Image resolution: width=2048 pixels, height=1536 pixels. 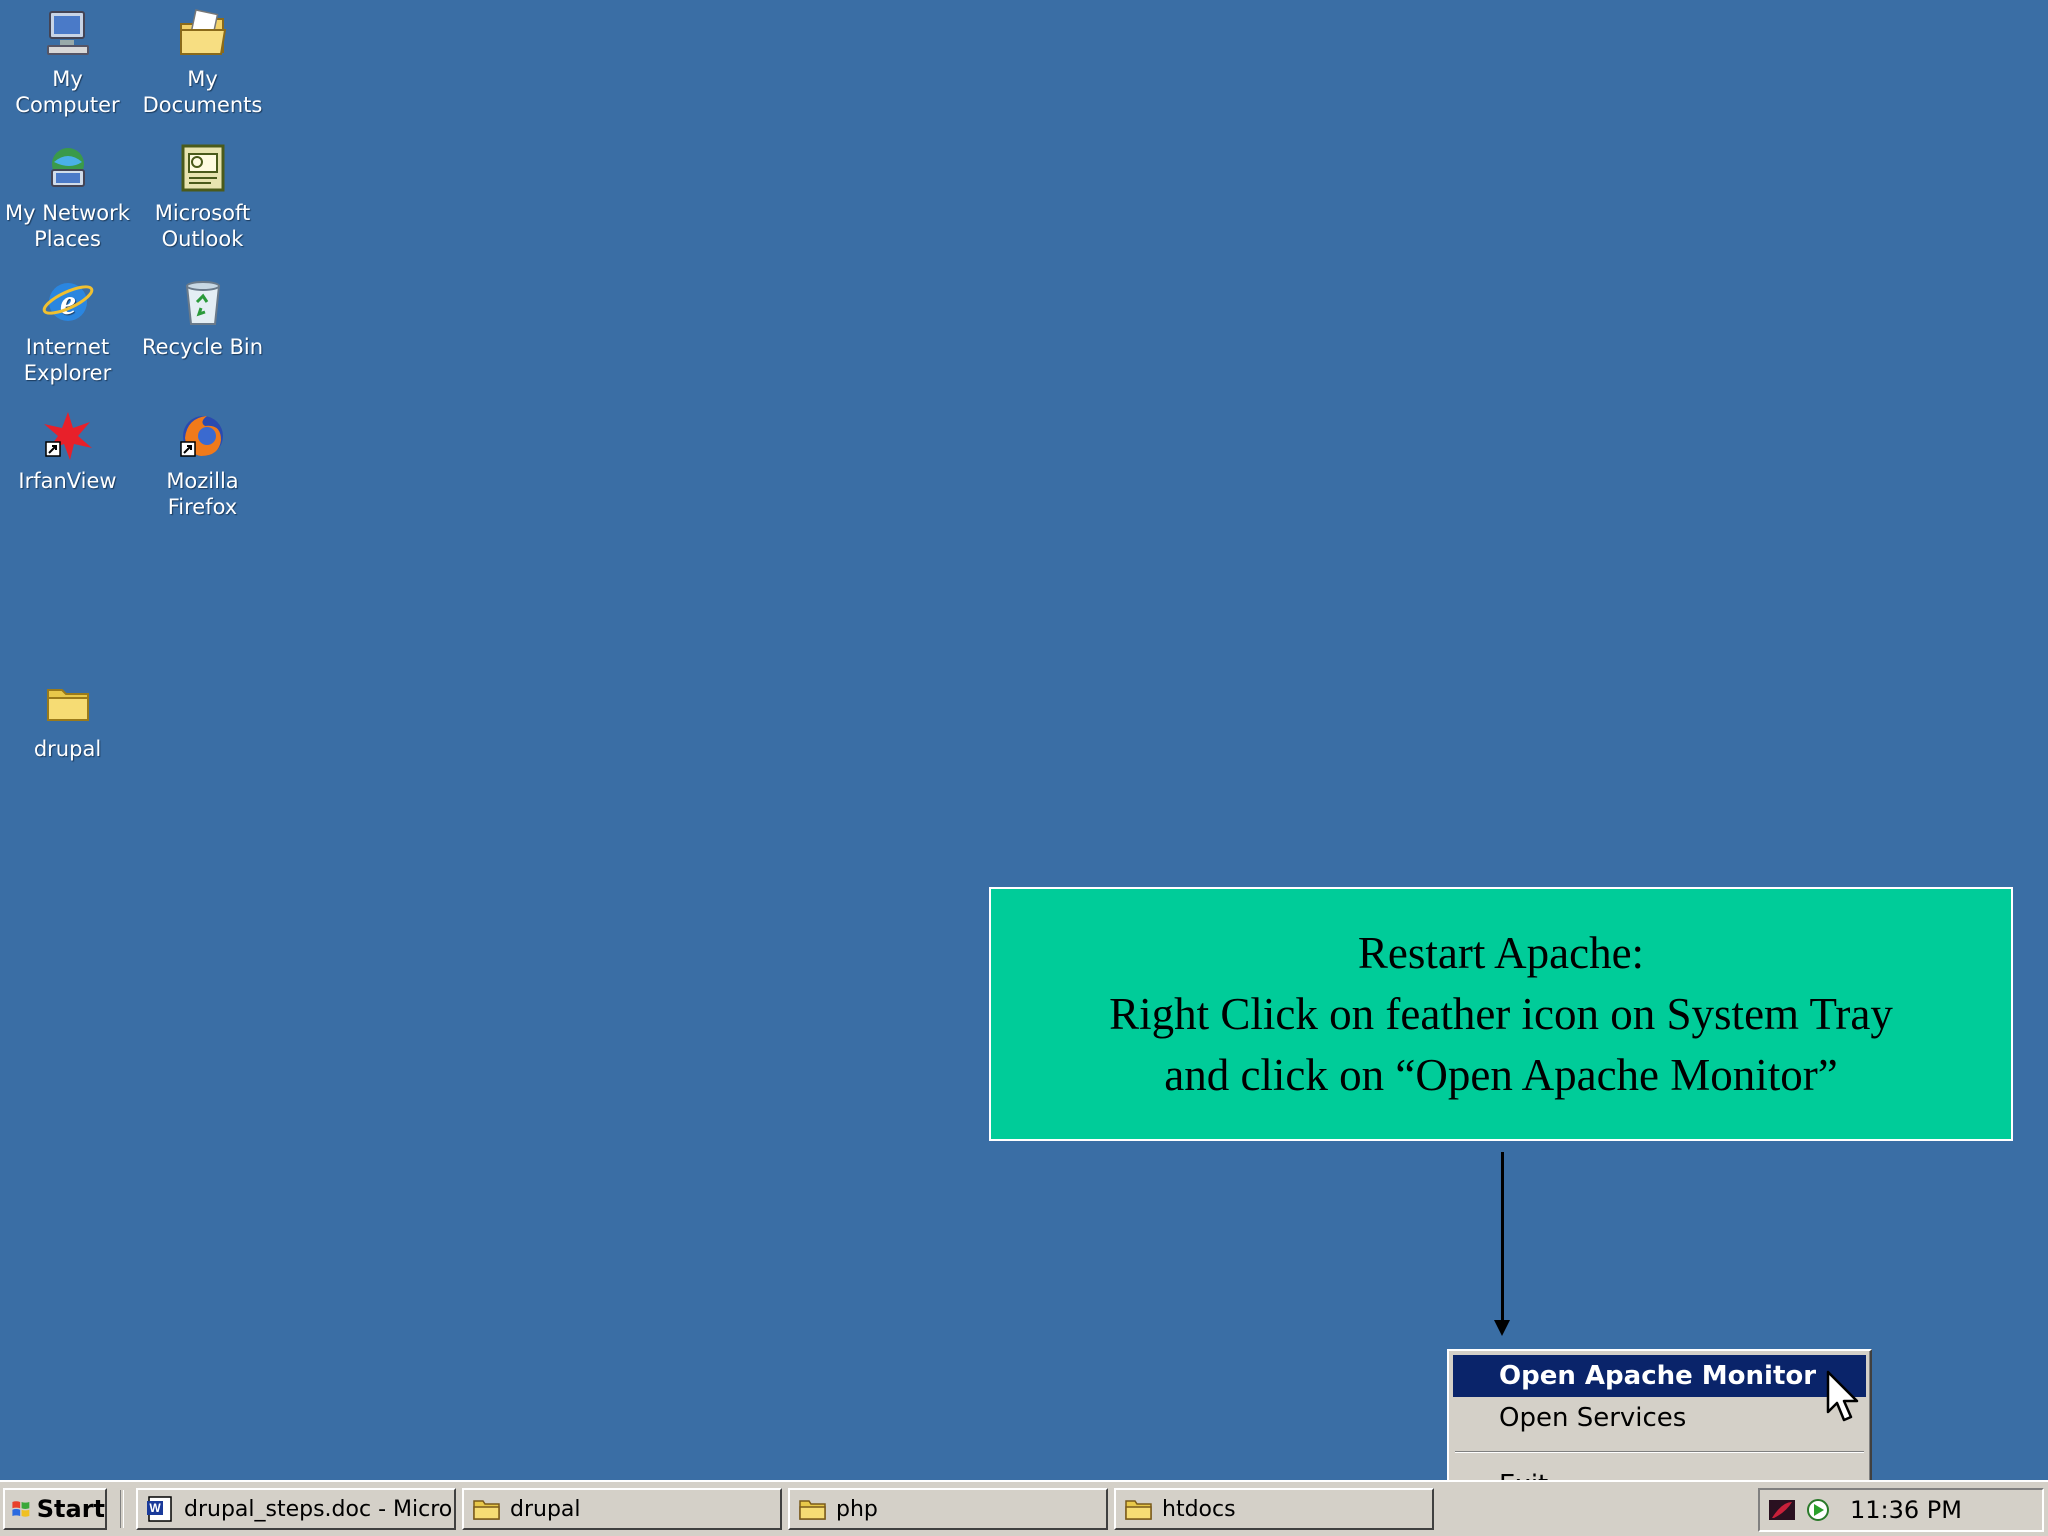 I want to click on desktop-icon-irfanview: IrfanView, so click(x=67, y=451).